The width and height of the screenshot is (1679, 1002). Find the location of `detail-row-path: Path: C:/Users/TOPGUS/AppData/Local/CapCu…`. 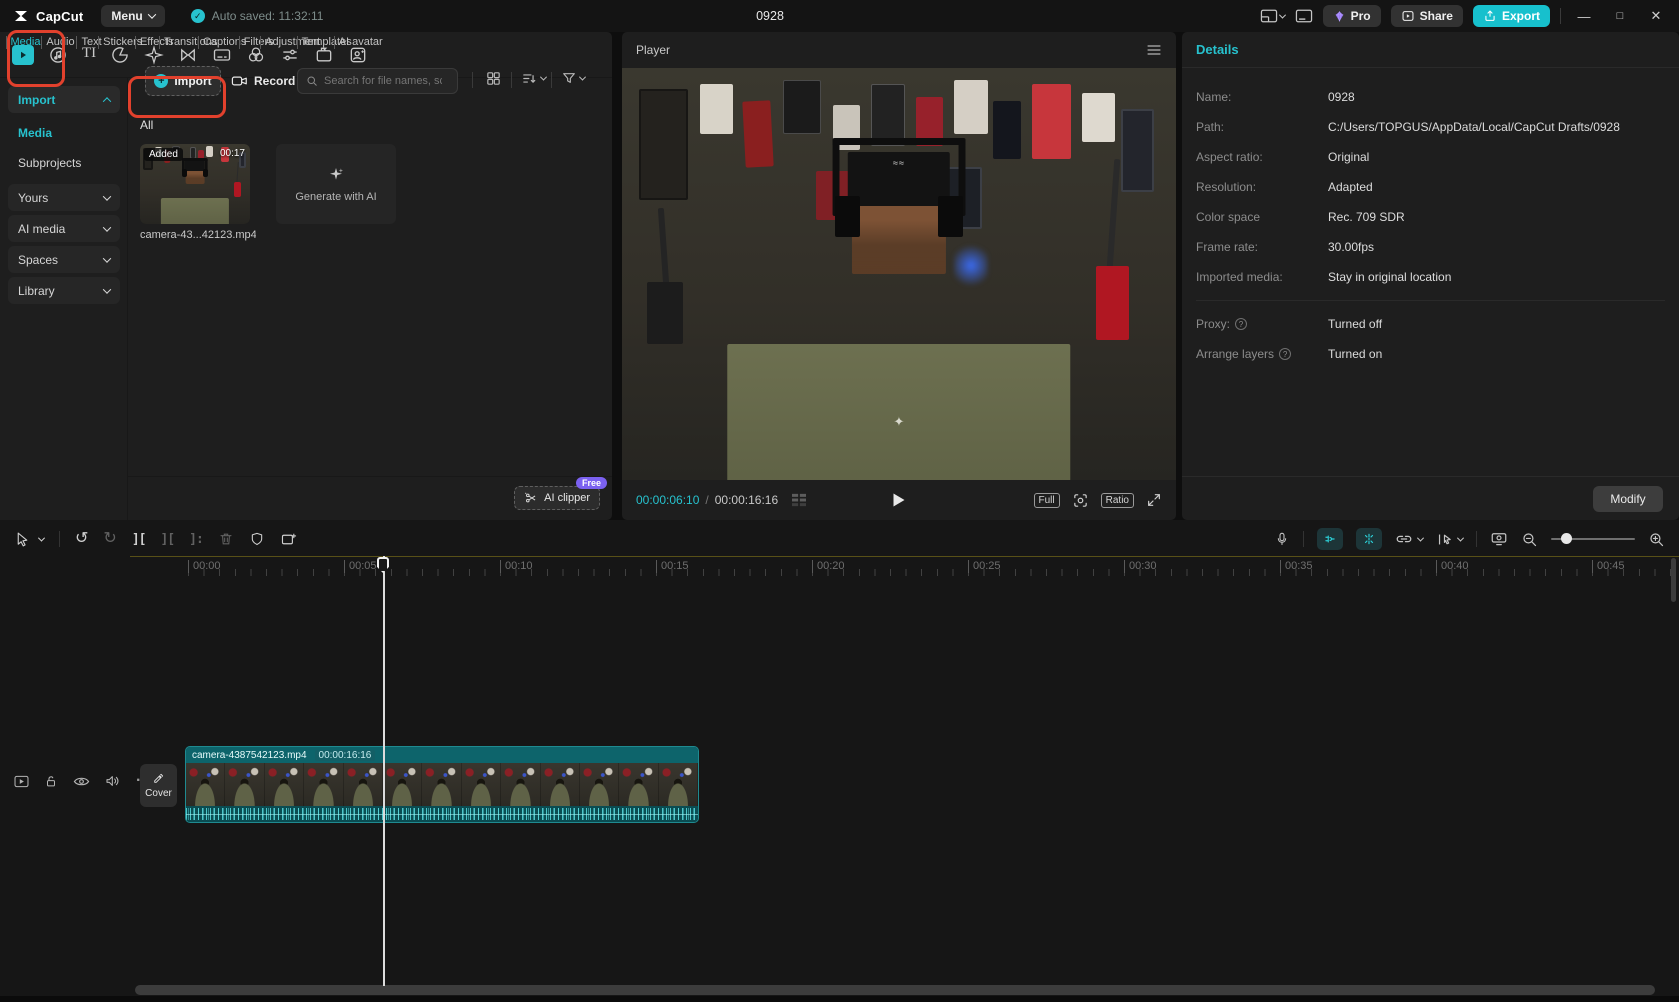

detail-row-path: Path: C:/Users/TOPGUS/AppData/Local/CapCu… is located at coordinates (1408, 127).